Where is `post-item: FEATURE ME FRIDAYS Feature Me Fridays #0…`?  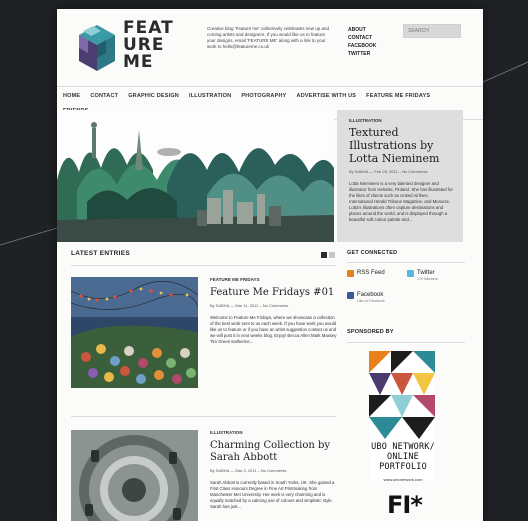
post-item: FEATURE ME FRIDAYS Feature Me Fridays #0… is located at coordinates (204, 342).